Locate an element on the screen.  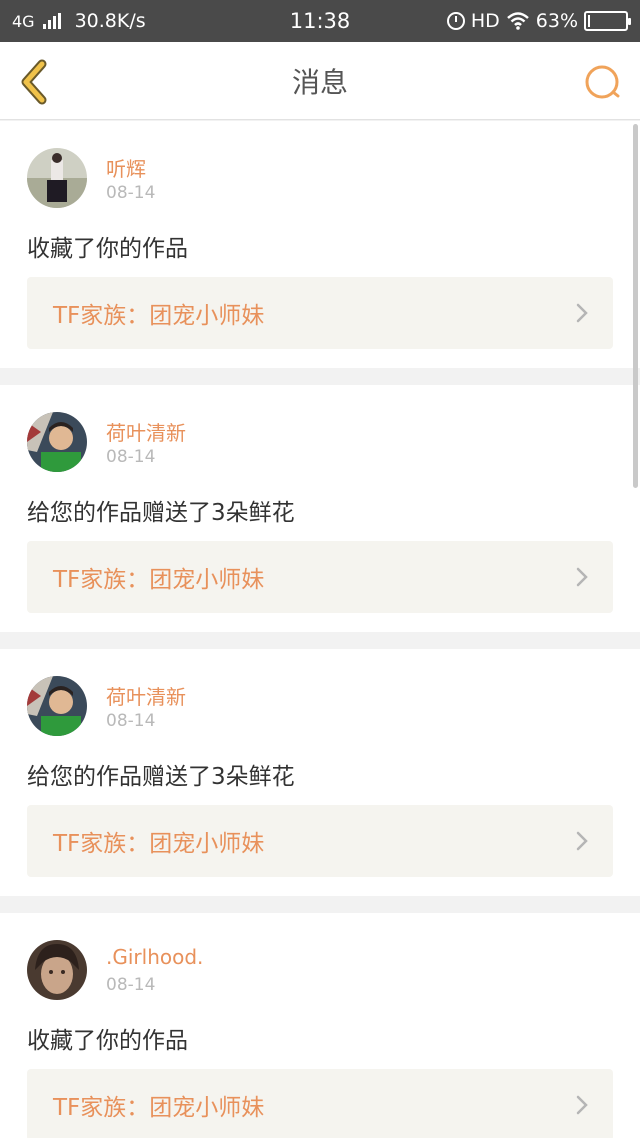
nav-bar: 消息 is located at coordinates (320, 81).